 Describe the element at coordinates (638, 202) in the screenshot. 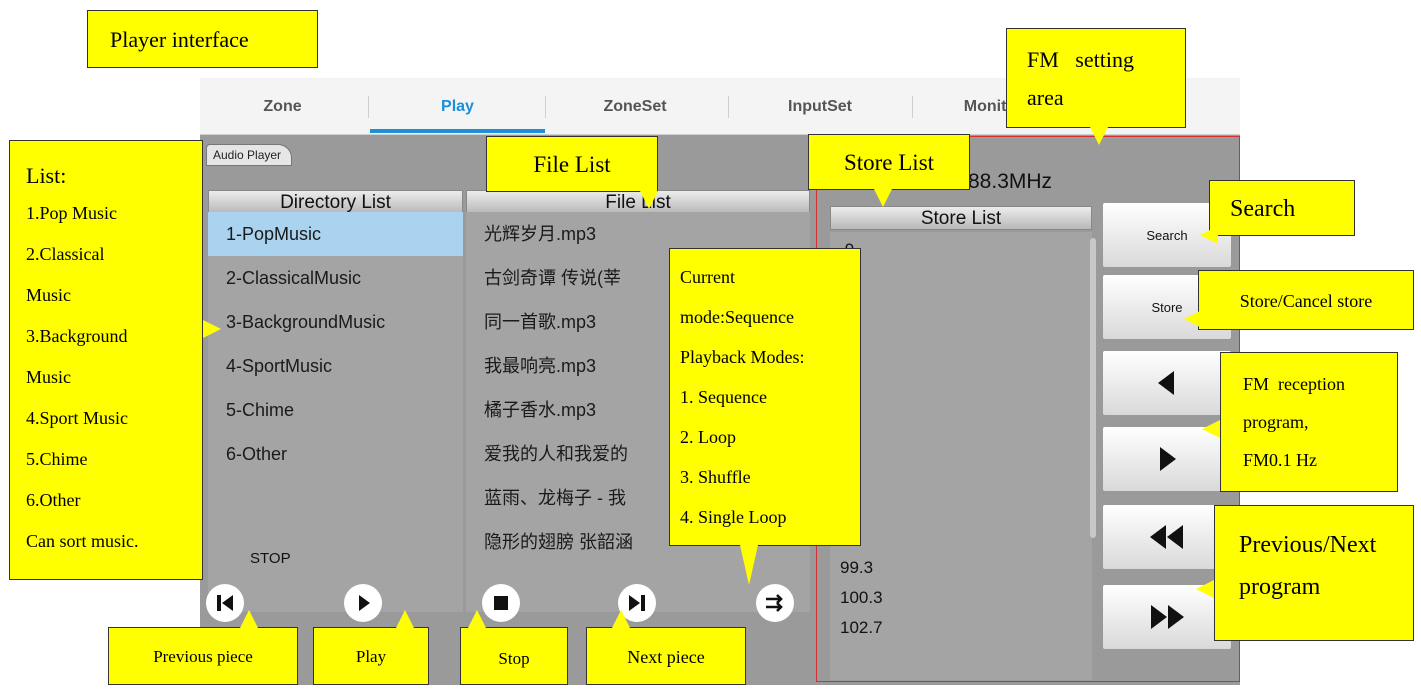

I see `file-list-header: File List` at that location.